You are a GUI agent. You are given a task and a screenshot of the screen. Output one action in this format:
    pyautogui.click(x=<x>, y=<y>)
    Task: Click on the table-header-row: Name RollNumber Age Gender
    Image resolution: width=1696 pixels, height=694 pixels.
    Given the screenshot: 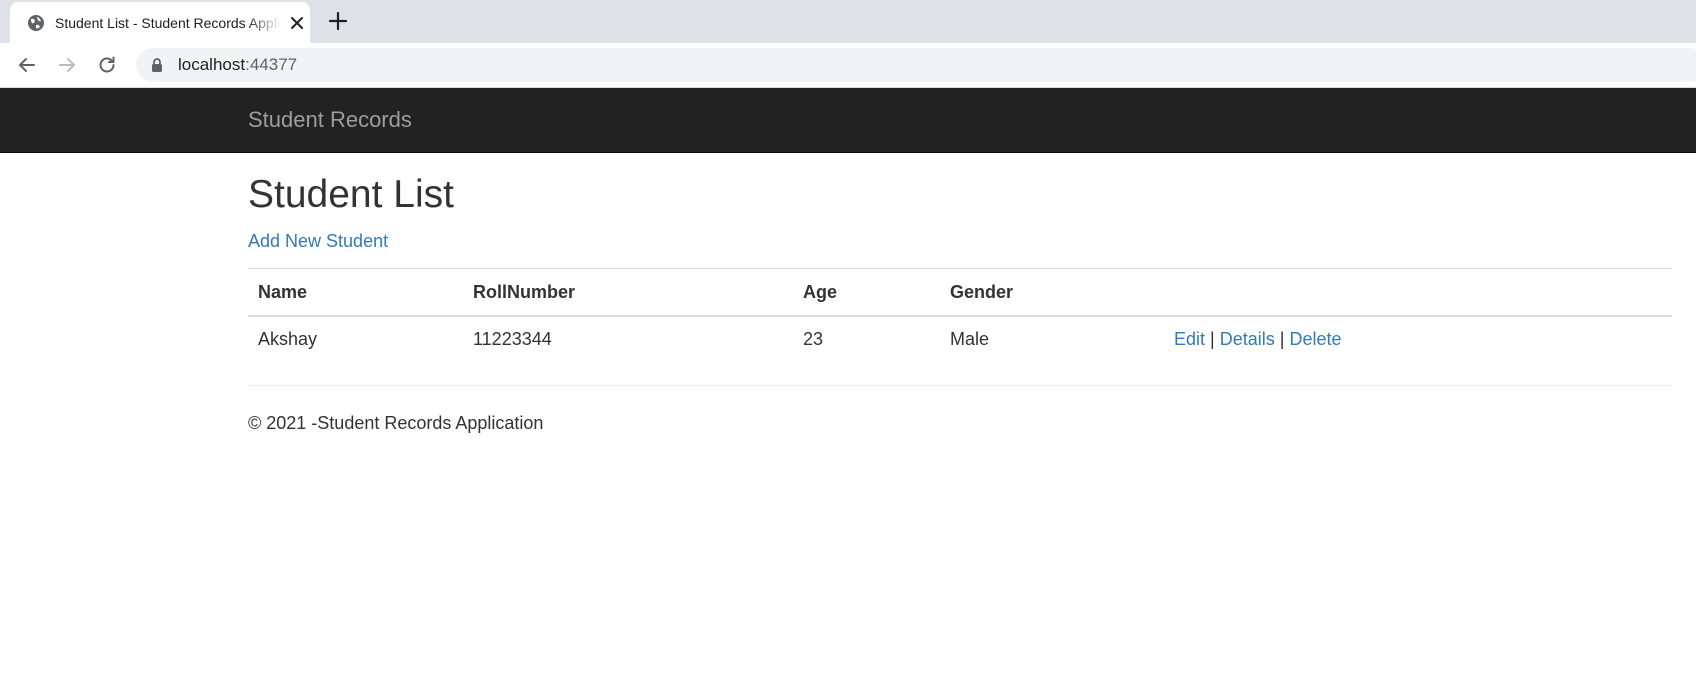 What is the action you would take?
    pyautogui.click(x=960, y=292)
    